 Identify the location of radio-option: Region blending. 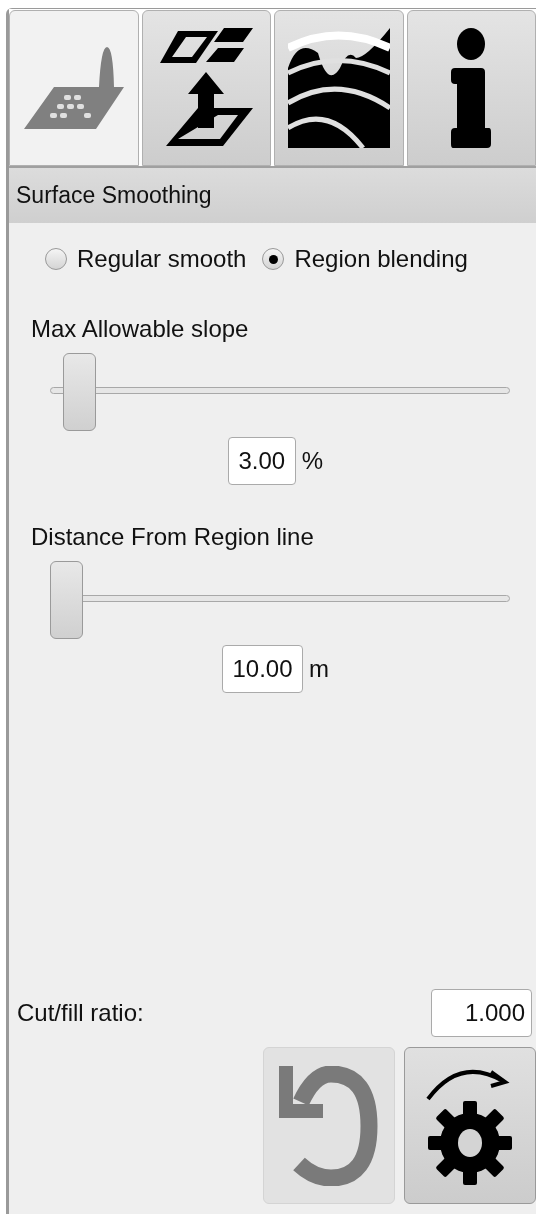
(365, 259).